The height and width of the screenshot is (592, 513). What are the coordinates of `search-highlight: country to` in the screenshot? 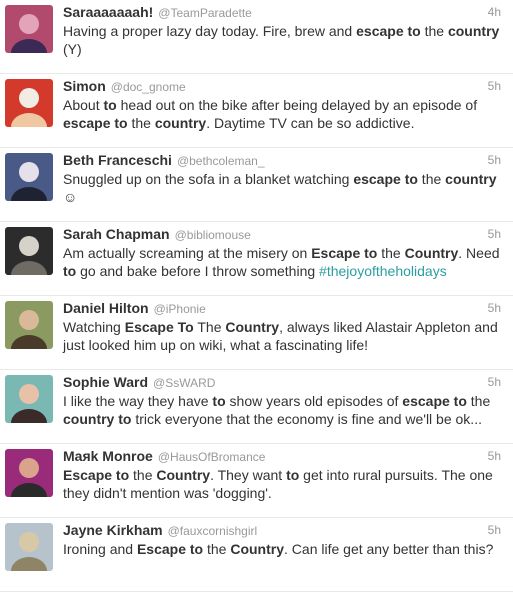 It's located at (97, 419).